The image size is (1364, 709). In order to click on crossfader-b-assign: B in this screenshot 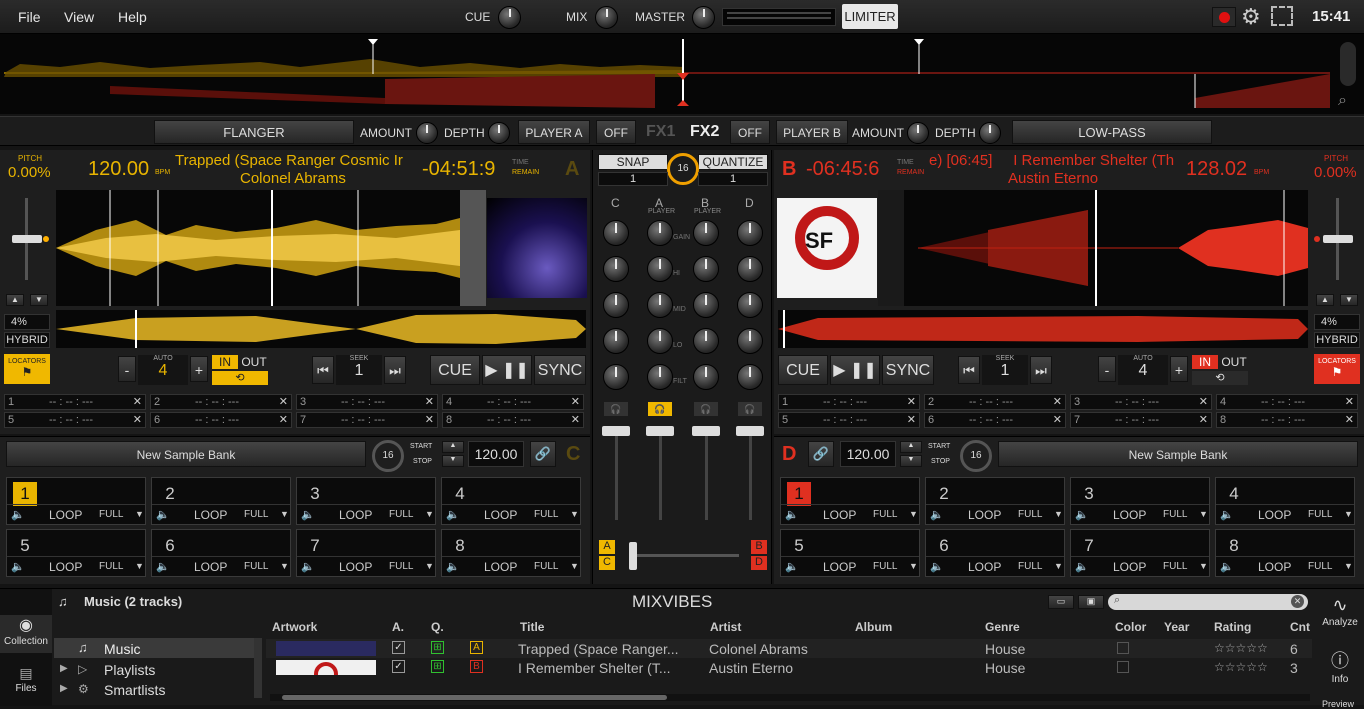, I will do `click(759, 547)`.